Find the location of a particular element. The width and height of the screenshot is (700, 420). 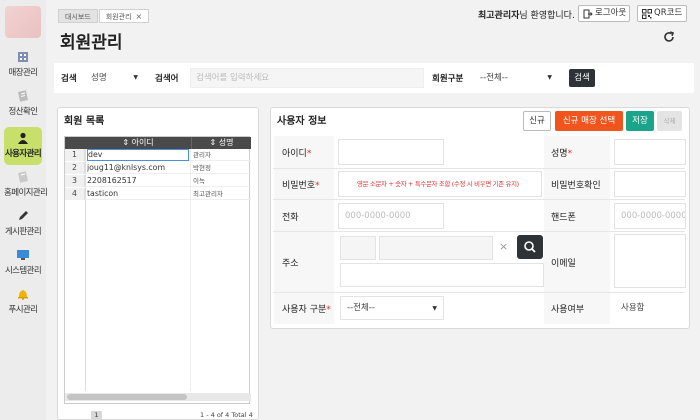

member-list-title: 회원 목록 is located at coordinates (84, 121).